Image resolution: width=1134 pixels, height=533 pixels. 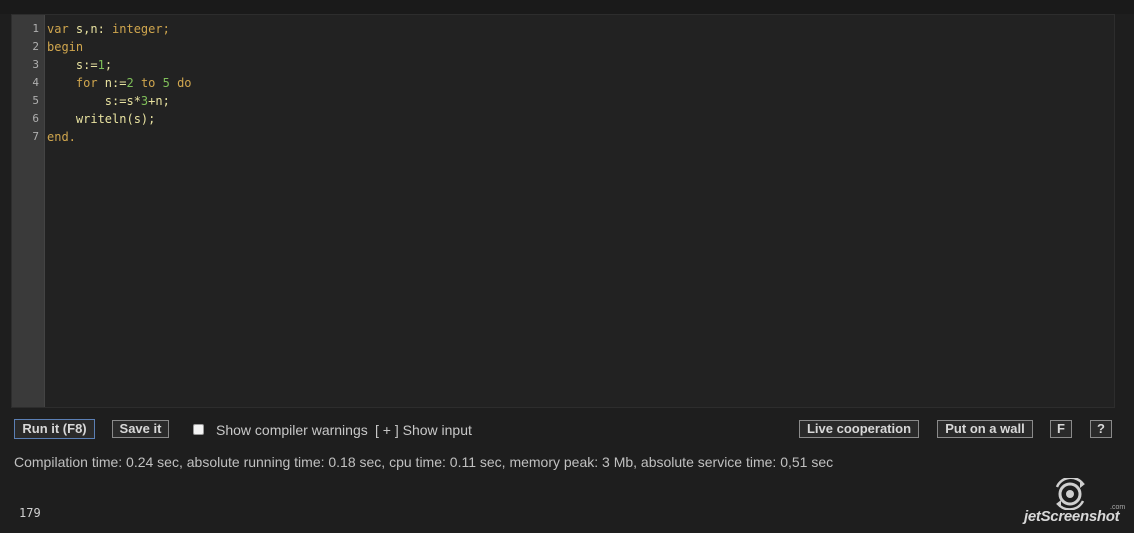 I want to click on f-button: F, so click(x=1061, y=429).